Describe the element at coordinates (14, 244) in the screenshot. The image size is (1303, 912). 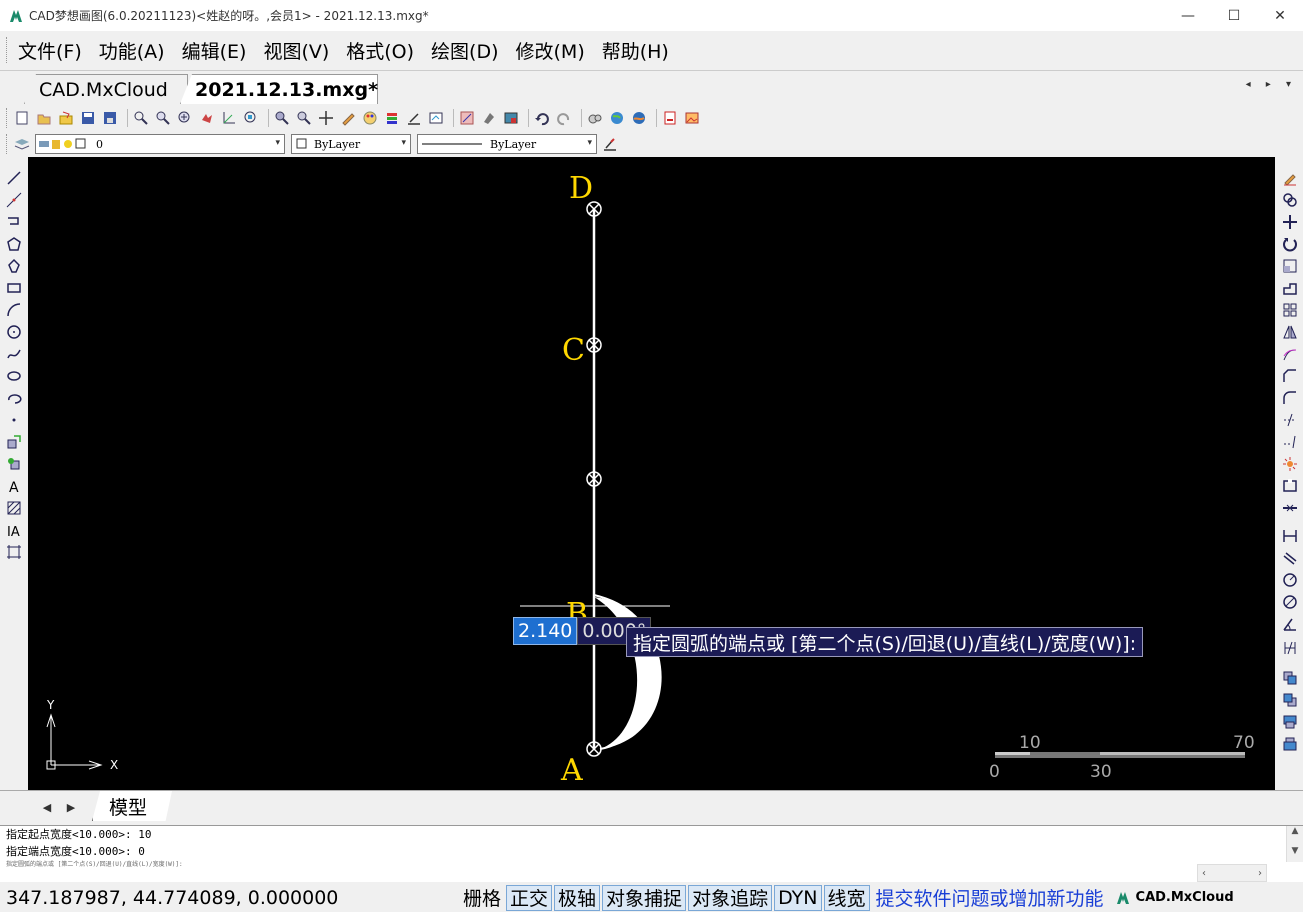
I see `polygon-tool-icon` at that location.